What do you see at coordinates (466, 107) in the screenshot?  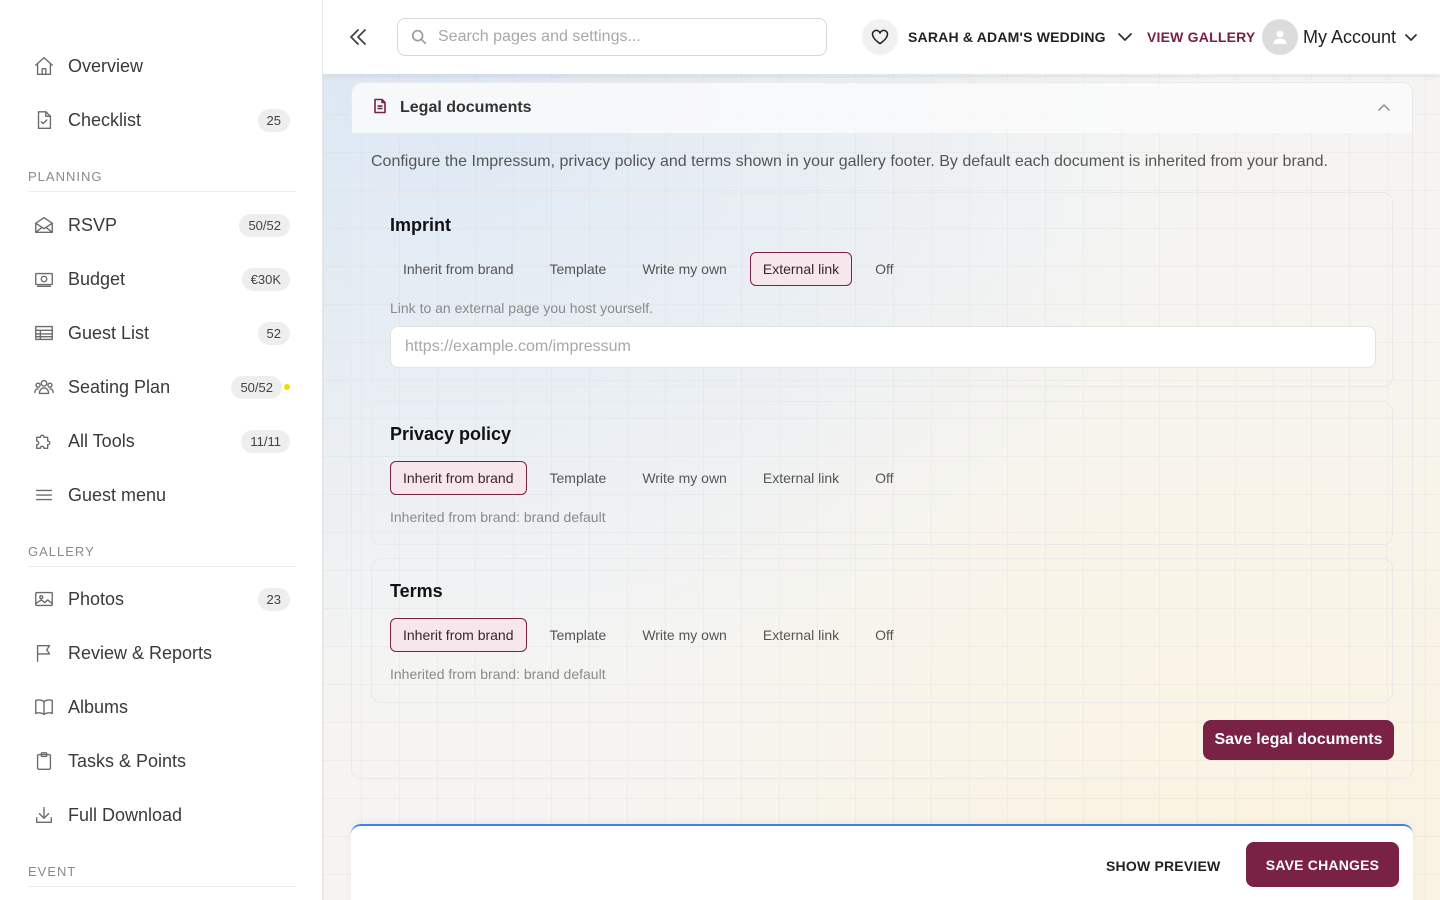 I see `card-title: Legal documents` at bounding box center [466, 107].